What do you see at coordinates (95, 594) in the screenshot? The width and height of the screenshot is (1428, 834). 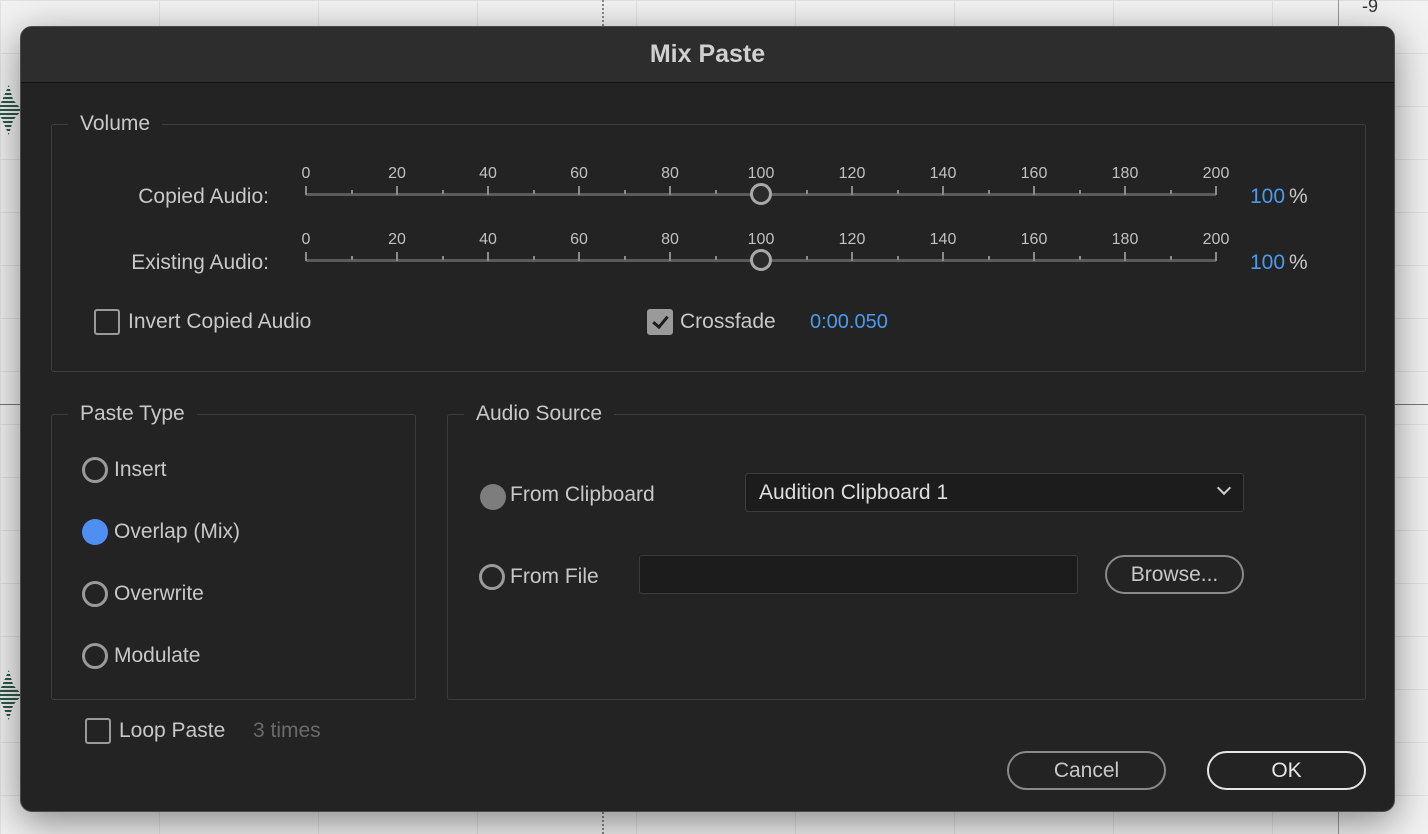 I see `overwrite-radio` at bounding box center [95, 594].